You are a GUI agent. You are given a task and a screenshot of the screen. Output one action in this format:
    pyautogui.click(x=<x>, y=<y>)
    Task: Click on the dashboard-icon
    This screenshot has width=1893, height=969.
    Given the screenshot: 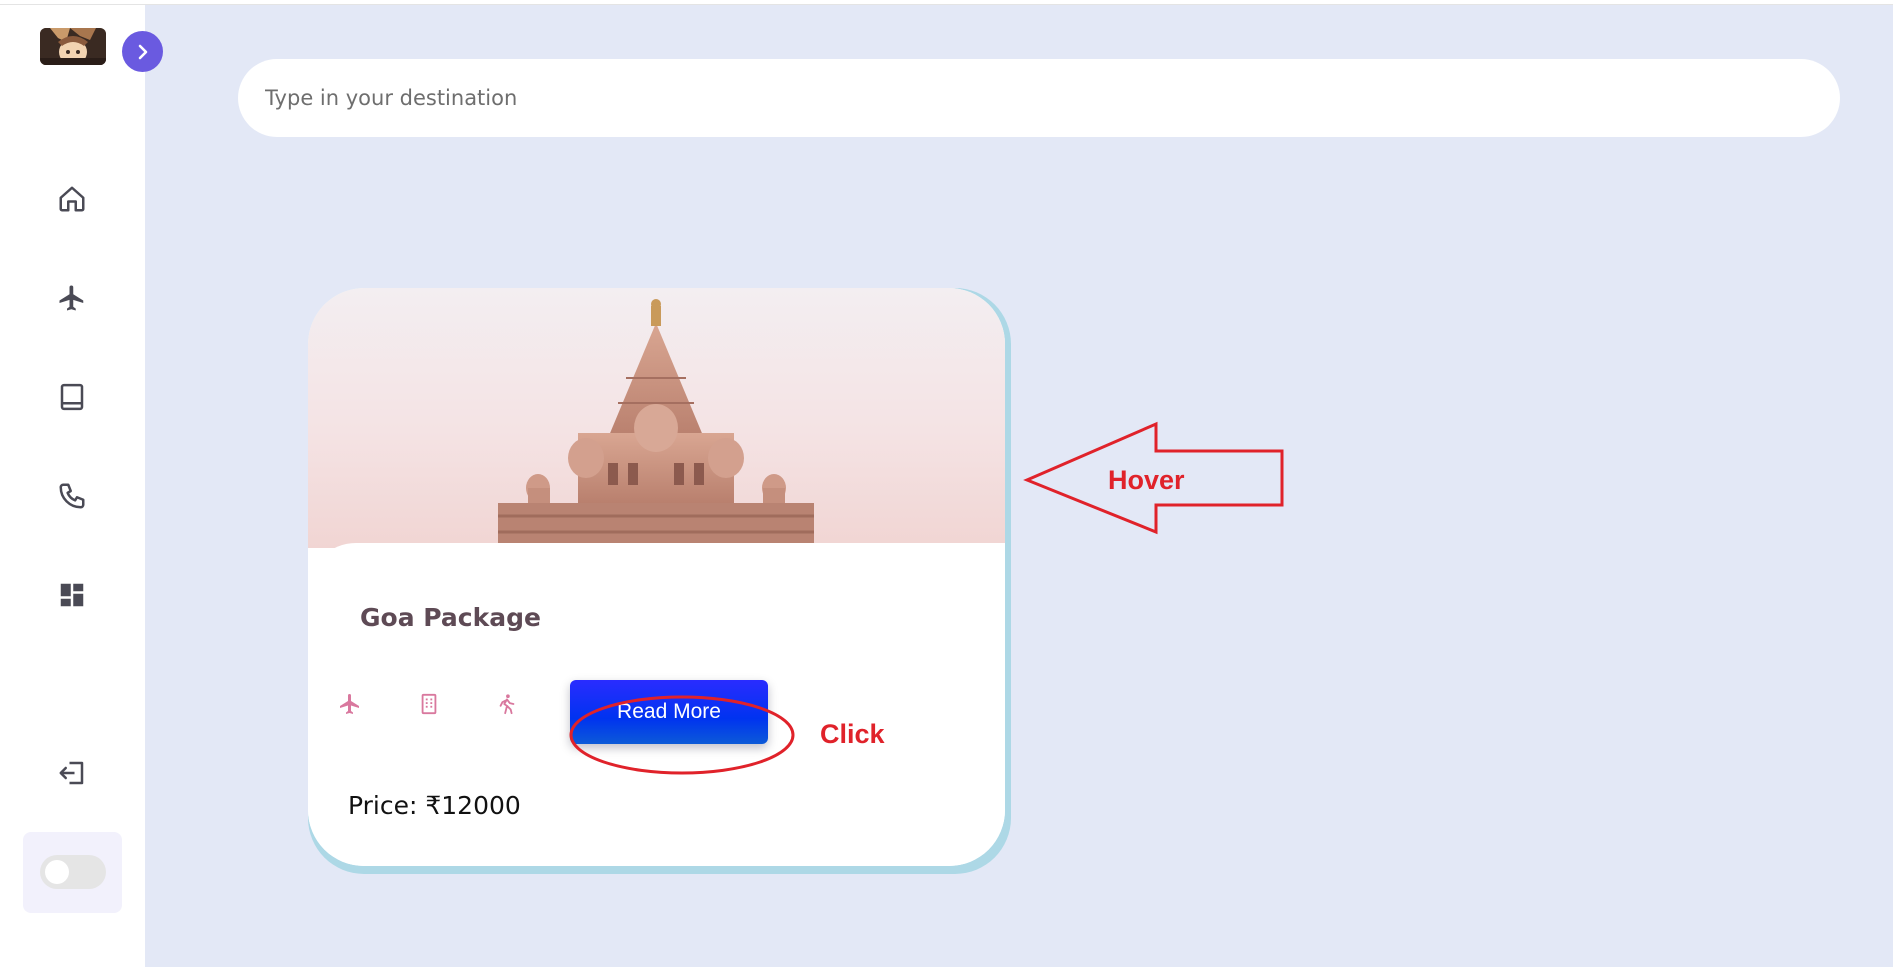 What is the action you would take?
    pyautogui.click(x=72, y=595)
    